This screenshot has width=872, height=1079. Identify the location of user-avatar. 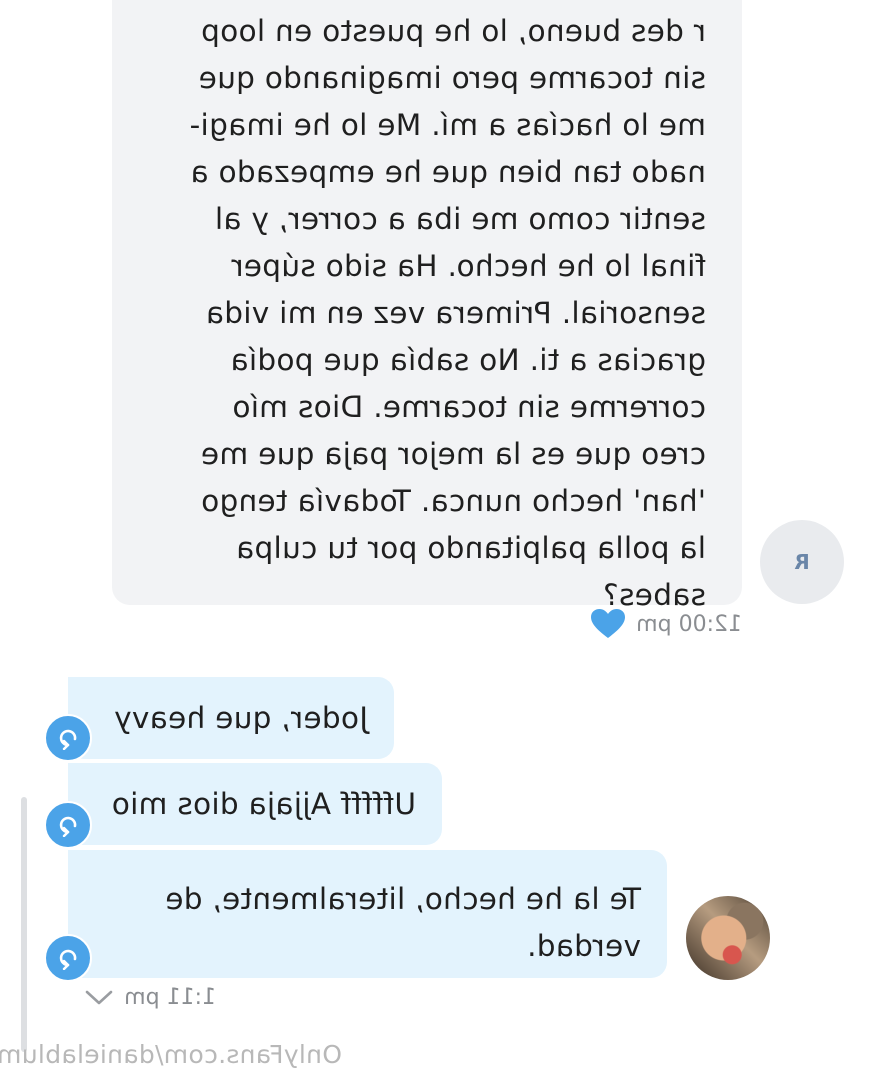
(728, 938).